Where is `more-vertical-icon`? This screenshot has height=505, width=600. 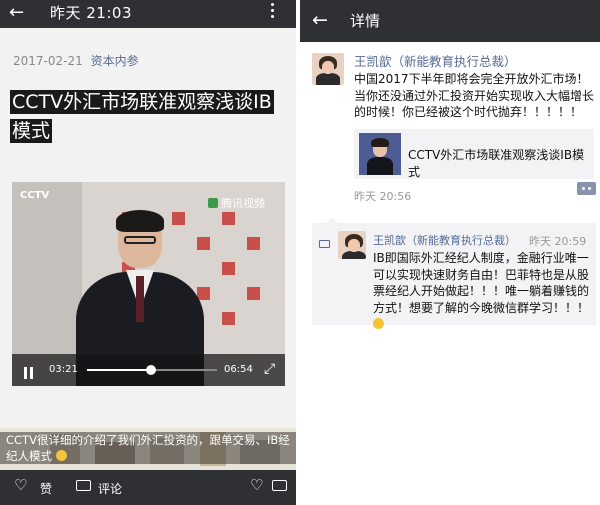 more-vertical-icon is located at coordinates (273, 12).